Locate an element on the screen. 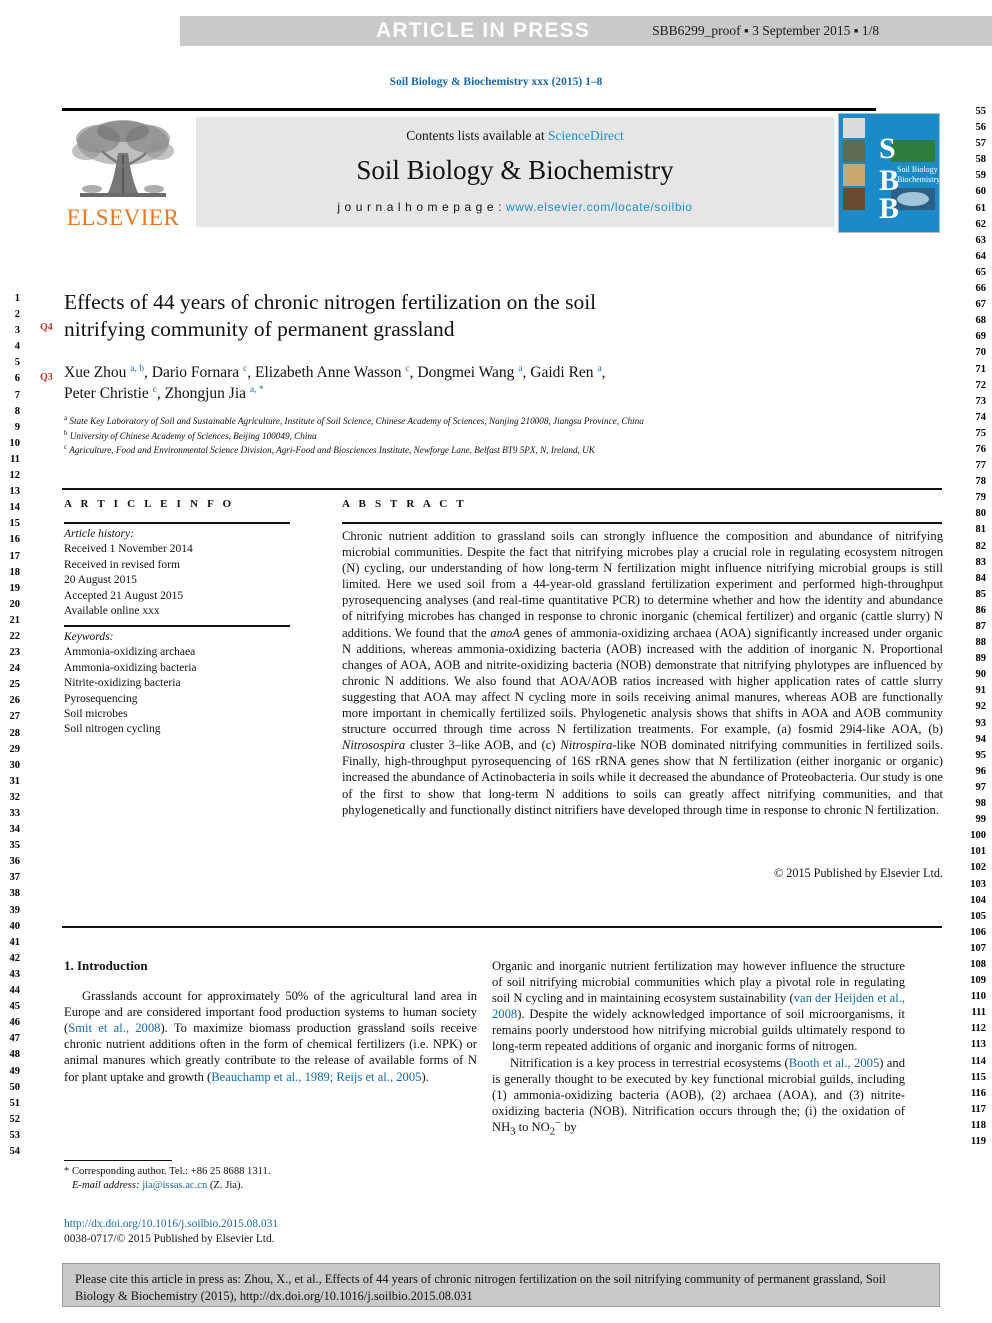 The height and width of the screenshot is (1323, 992). affiliation-mark: b is located at coordinates (66, 432).